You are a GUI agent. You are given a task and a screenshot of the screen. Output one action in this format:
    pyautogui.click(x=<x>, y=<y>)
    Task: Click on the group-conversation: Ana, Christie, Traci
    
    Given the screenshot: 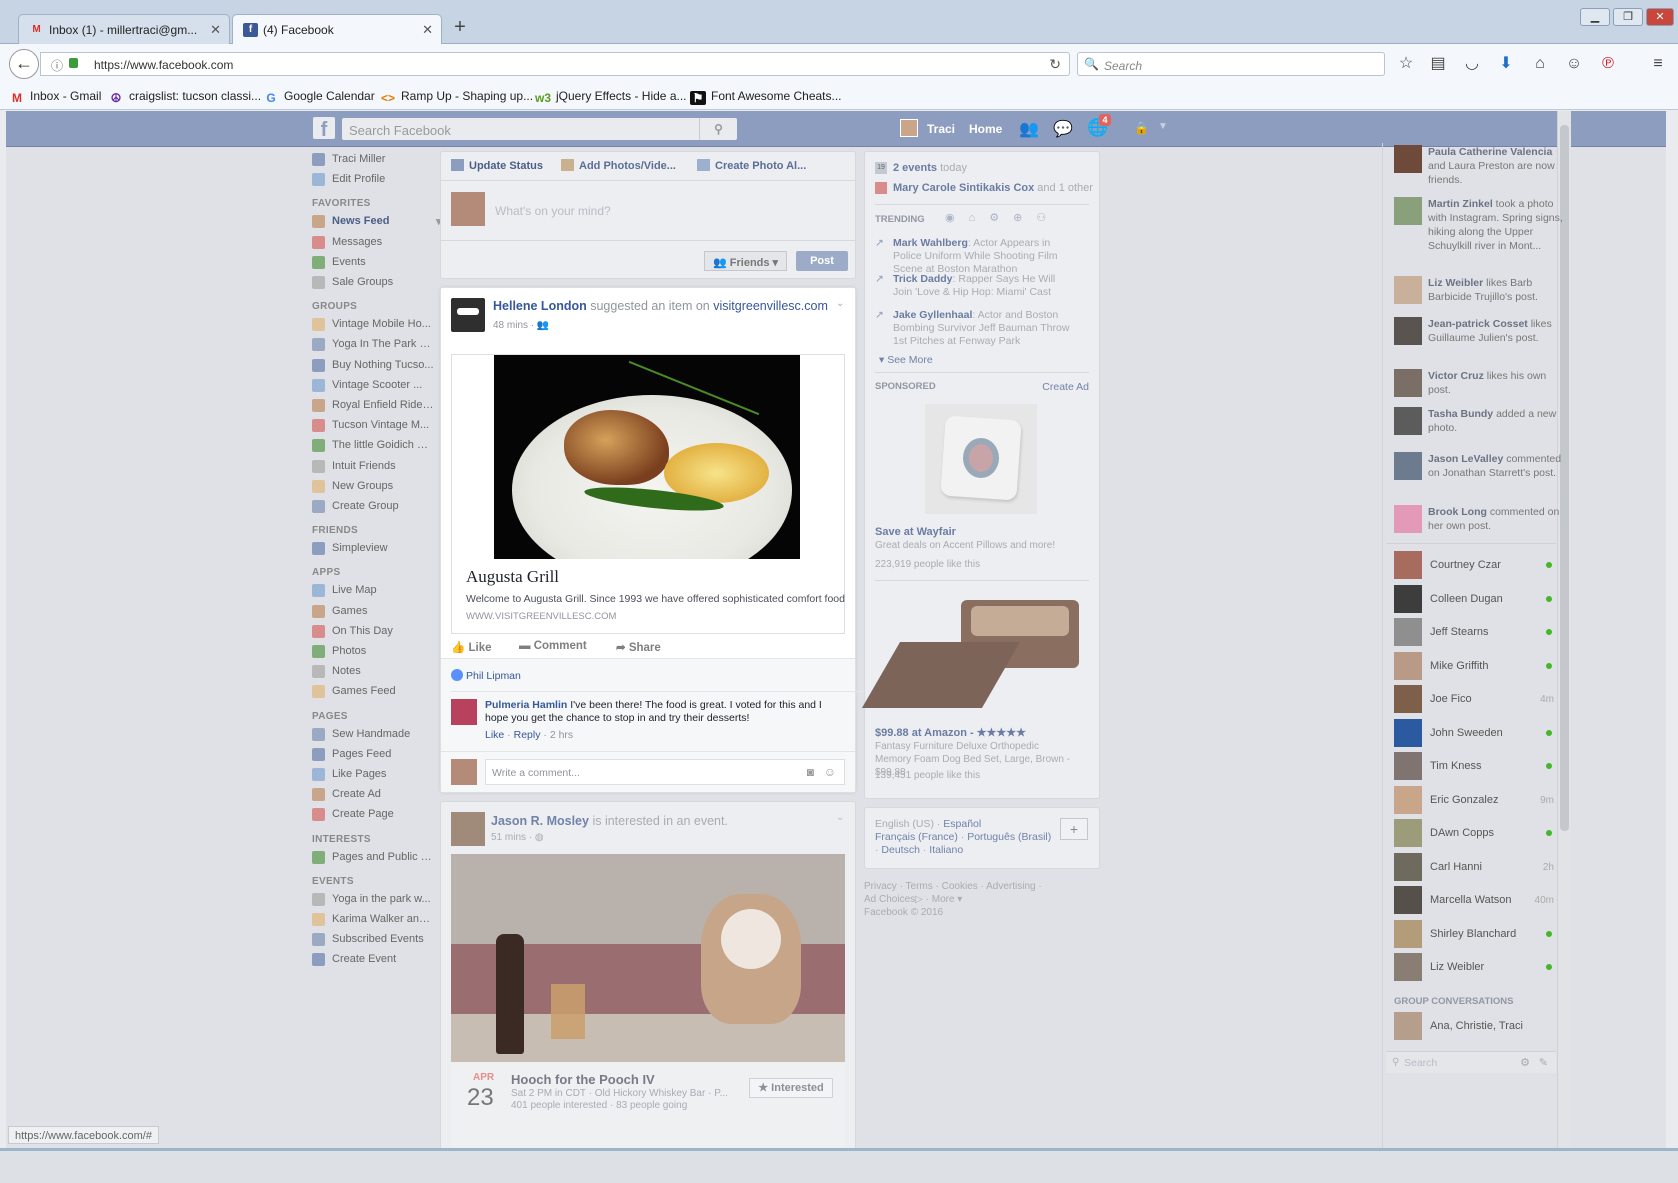 What is the action you would take?
    pyautogui.click(x=1474, y=1026)
    